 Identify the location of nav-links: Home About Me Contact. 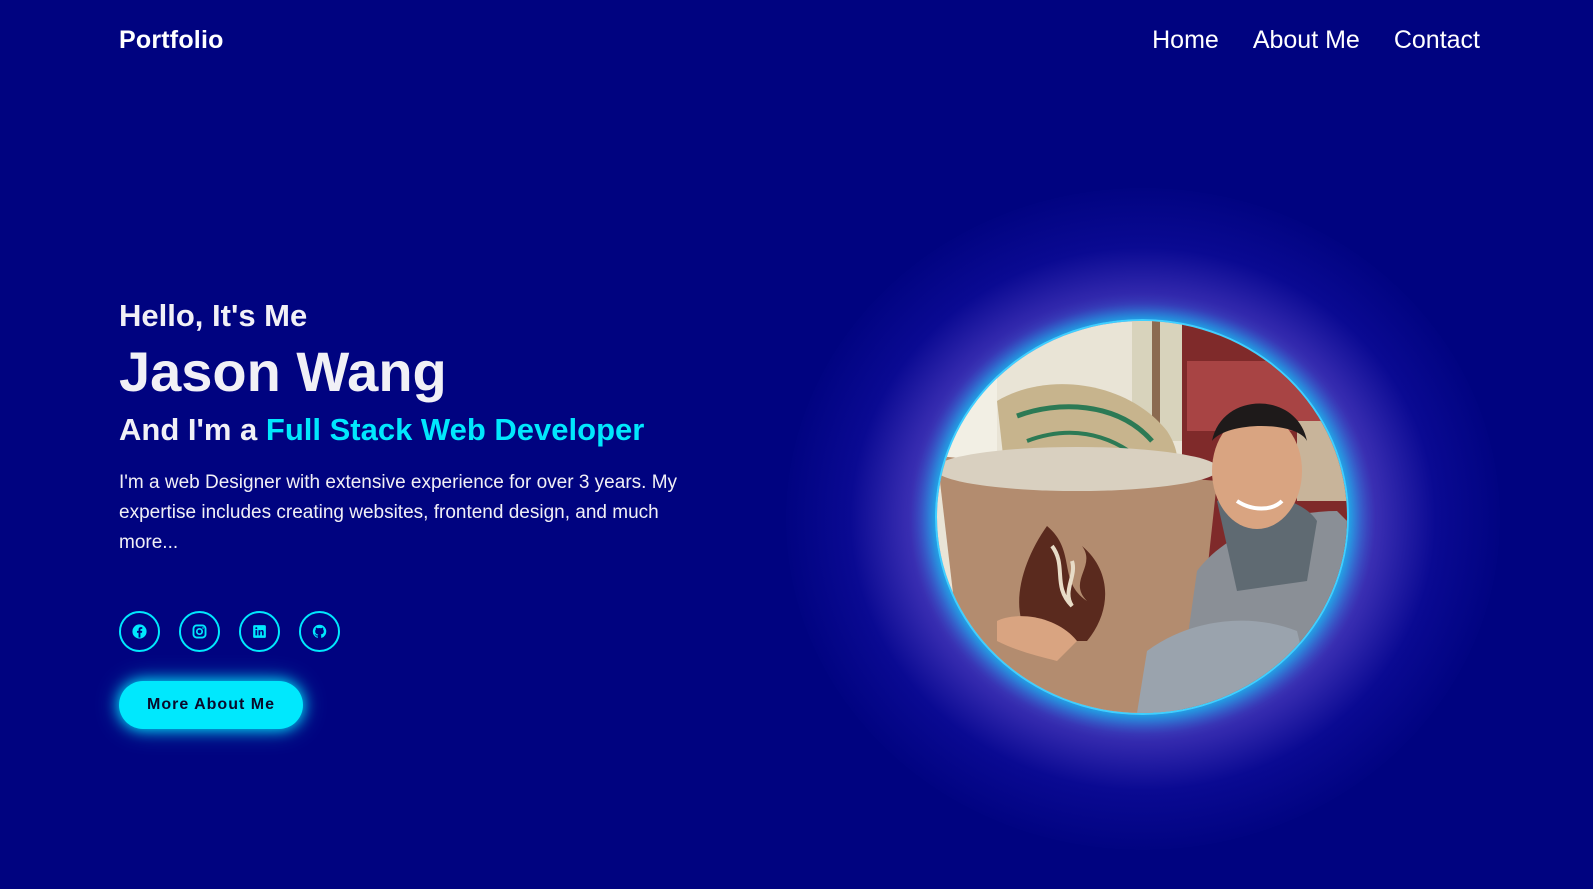
(1316, 40).